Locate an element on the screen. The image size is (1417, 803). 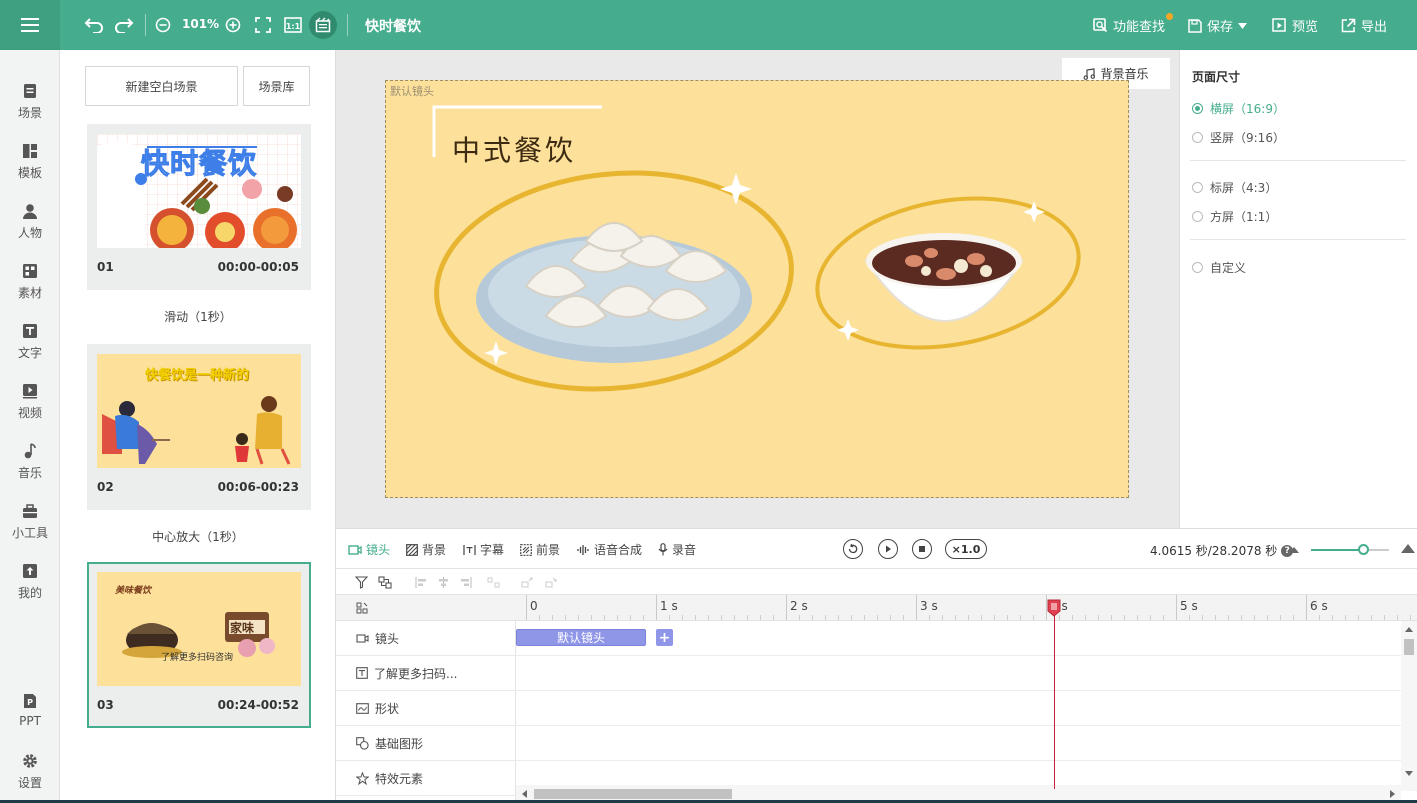
align-left-button is located at coordinates (421, 582).